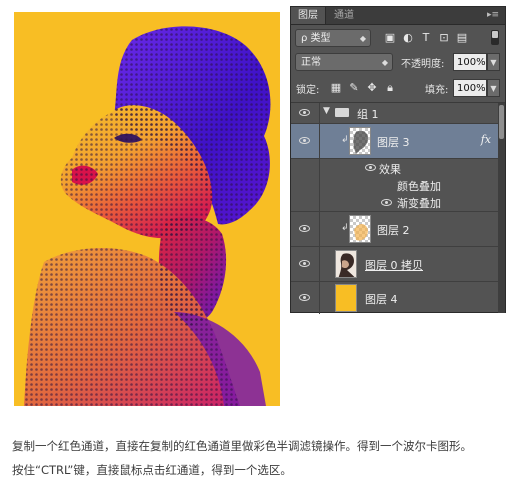  What do you see at coordinates (344, 62) in the screenshot?
I see `blend-mode-dropdown: 正常 ◆` at bounding box center [344, 62].